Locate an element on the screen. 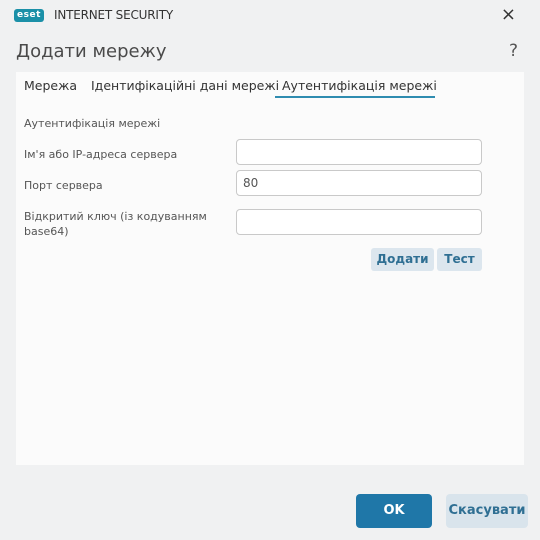 This screenshot has height=540, width=540. port-input is located at coordinates (359, 183).